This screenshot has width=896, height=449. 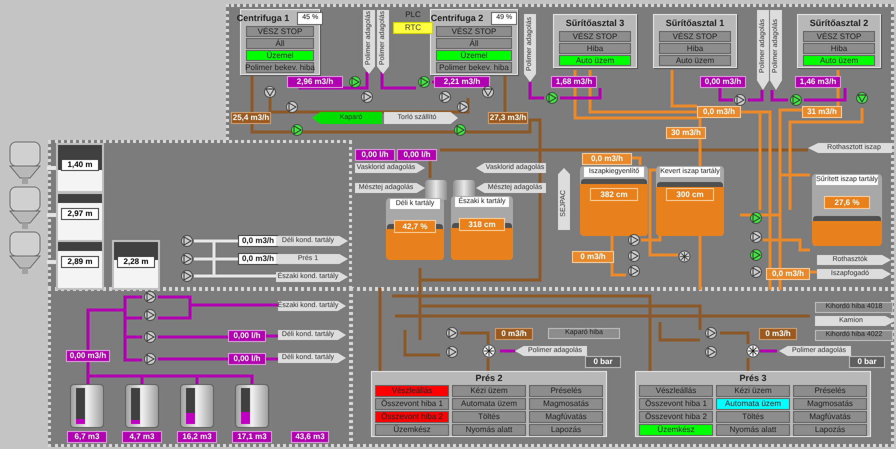 I want to click on panel-title: Sűrítőasztal 3, so click(x=595, y=23).